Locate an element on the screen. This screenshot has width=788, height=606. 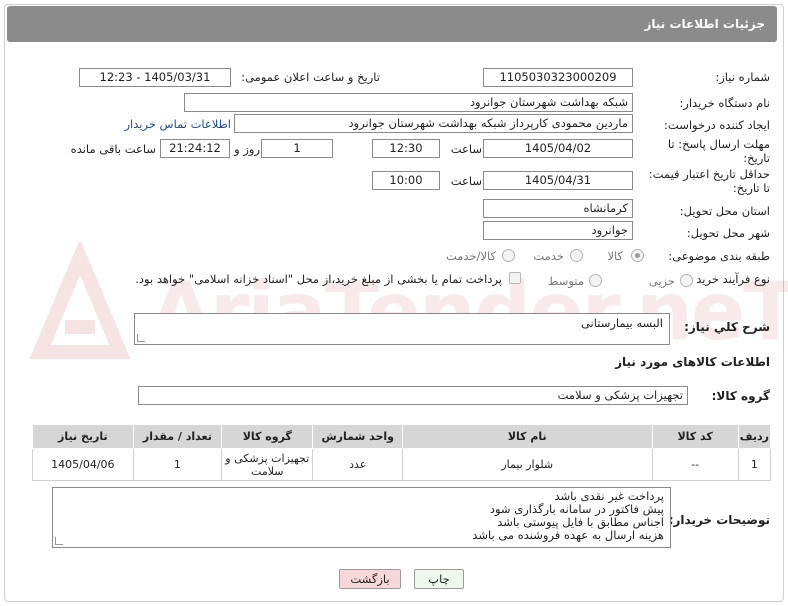
deadline-time-label: ساعت is located at coordinates (466, 149).